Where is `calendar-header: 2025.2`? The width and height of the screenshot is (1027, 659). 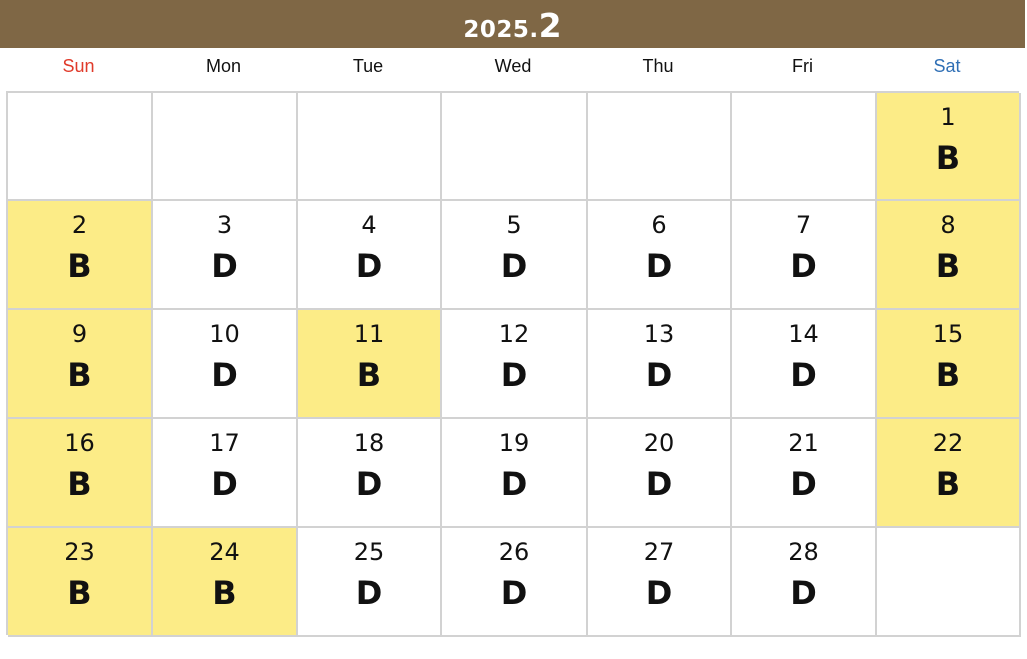 calendar-header: 2025.2 is located at coordinates (512, 24).